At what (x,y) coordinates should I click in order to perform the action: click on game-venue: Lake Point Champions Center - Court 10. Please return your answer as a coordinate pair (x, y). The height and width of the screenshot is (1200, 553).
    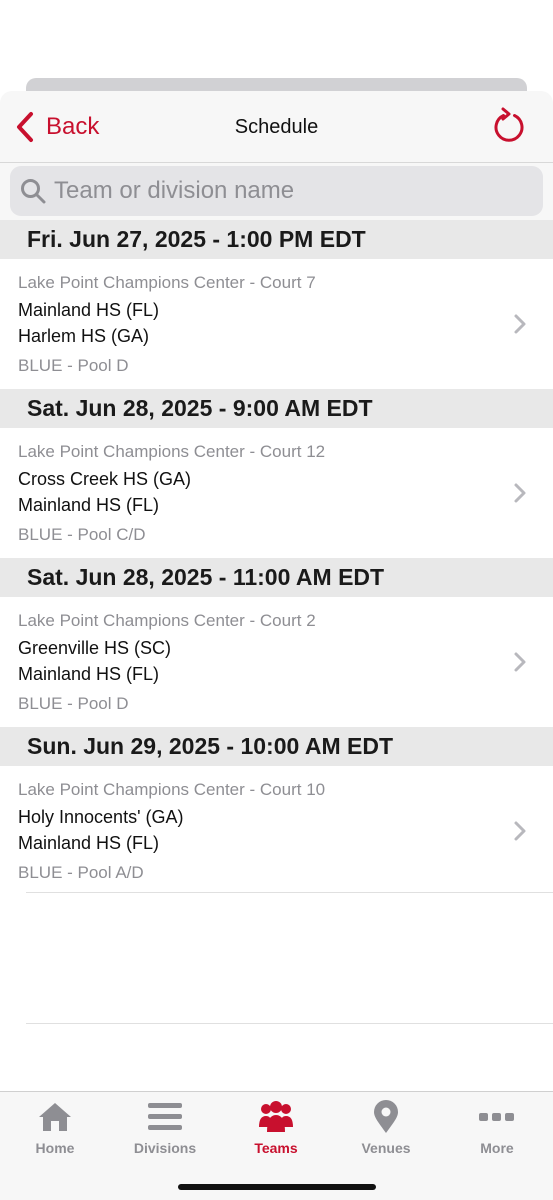
    Looking at the image, I should click on (172, 789).